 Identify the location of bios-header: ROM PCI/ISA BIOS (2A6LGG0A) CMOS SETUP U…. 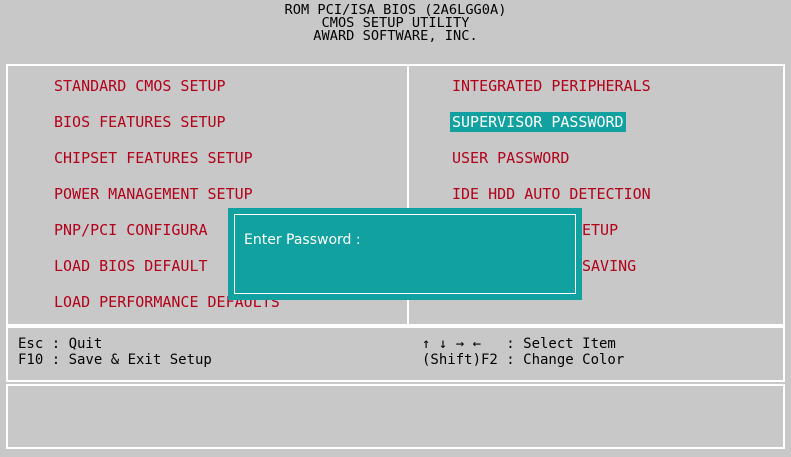
(395, 30).